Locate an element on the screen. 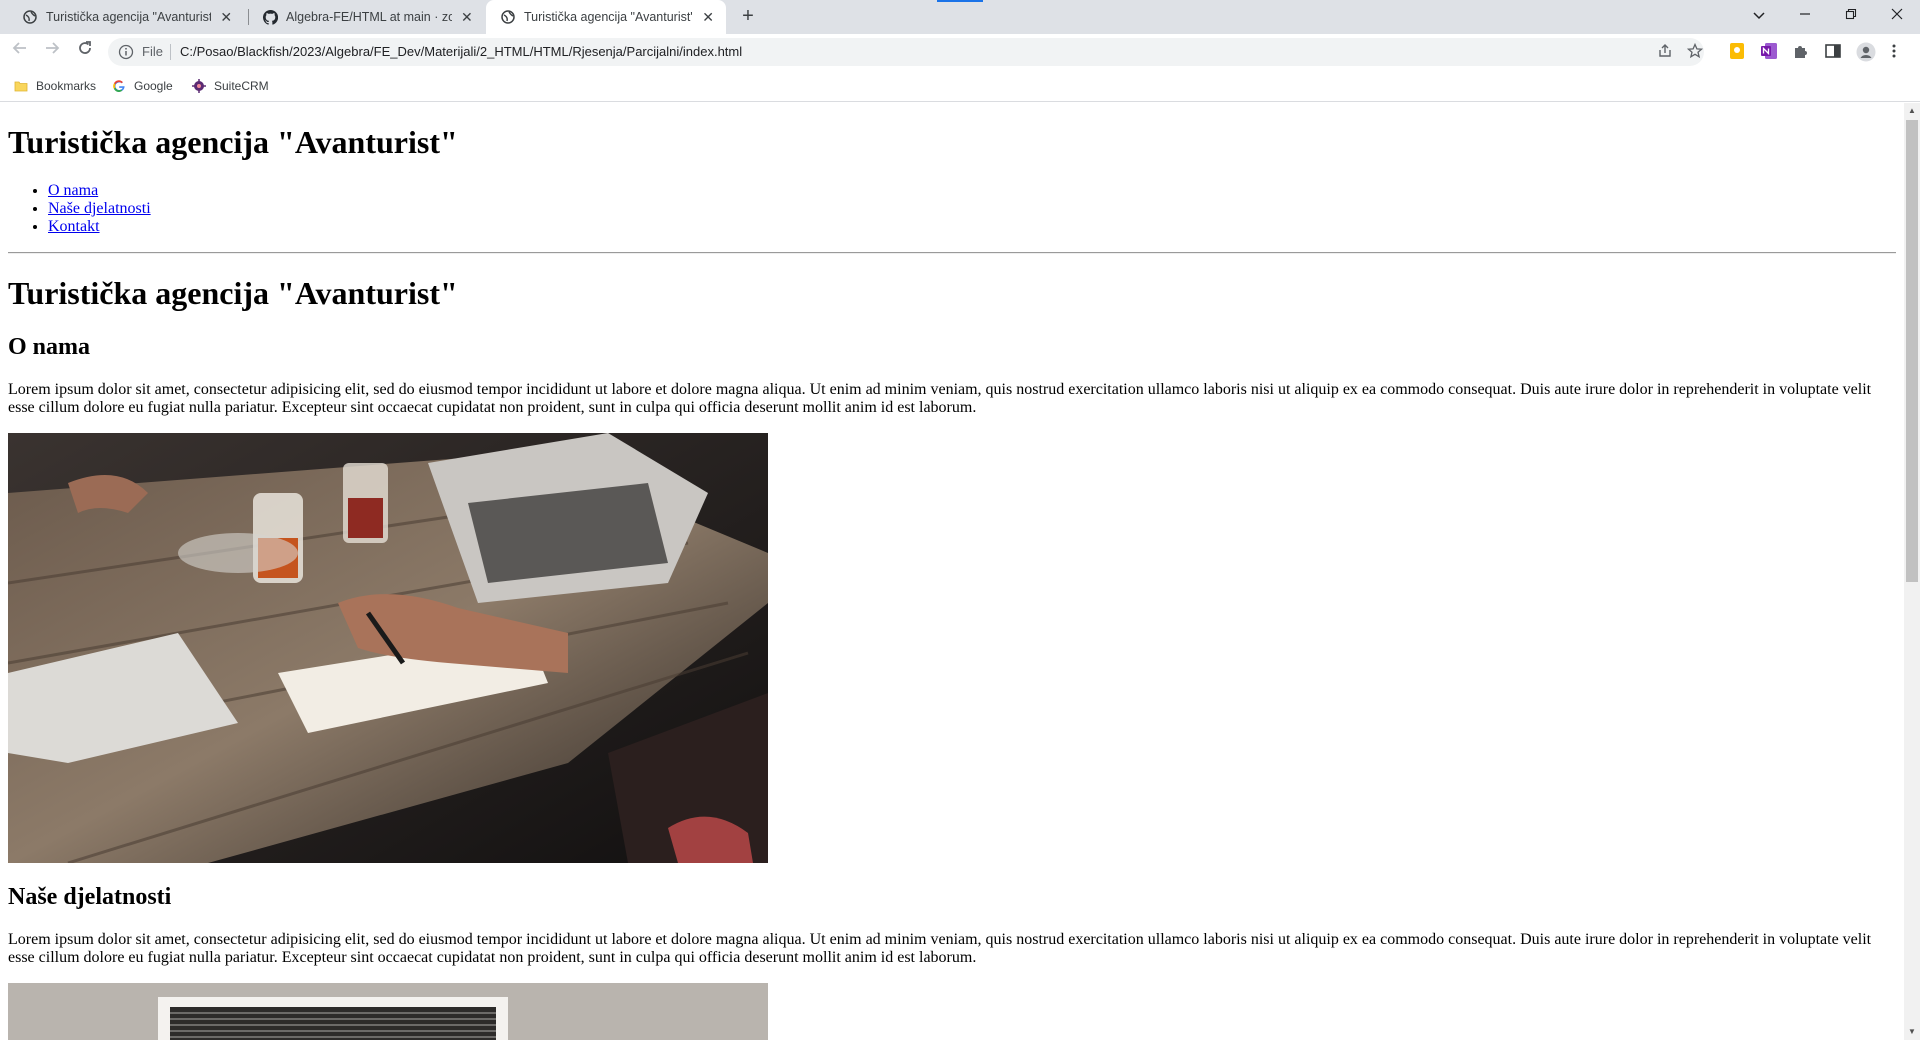 Image resolution: width=1920 pixels, height=1040 pixels. header-divider is located at coordinates (952, 253).